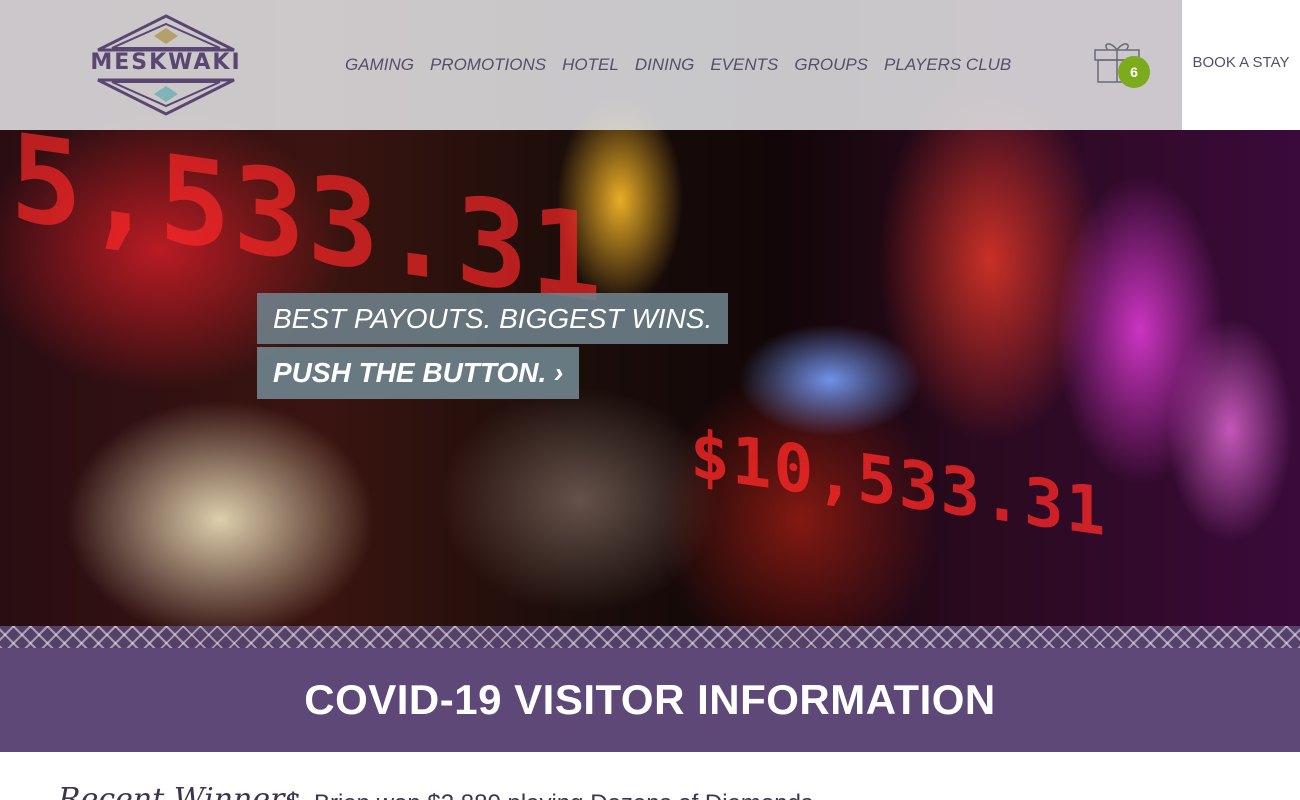  I want to click on book-a-stay-button: BOOK A STAY, so click(1241, 65).